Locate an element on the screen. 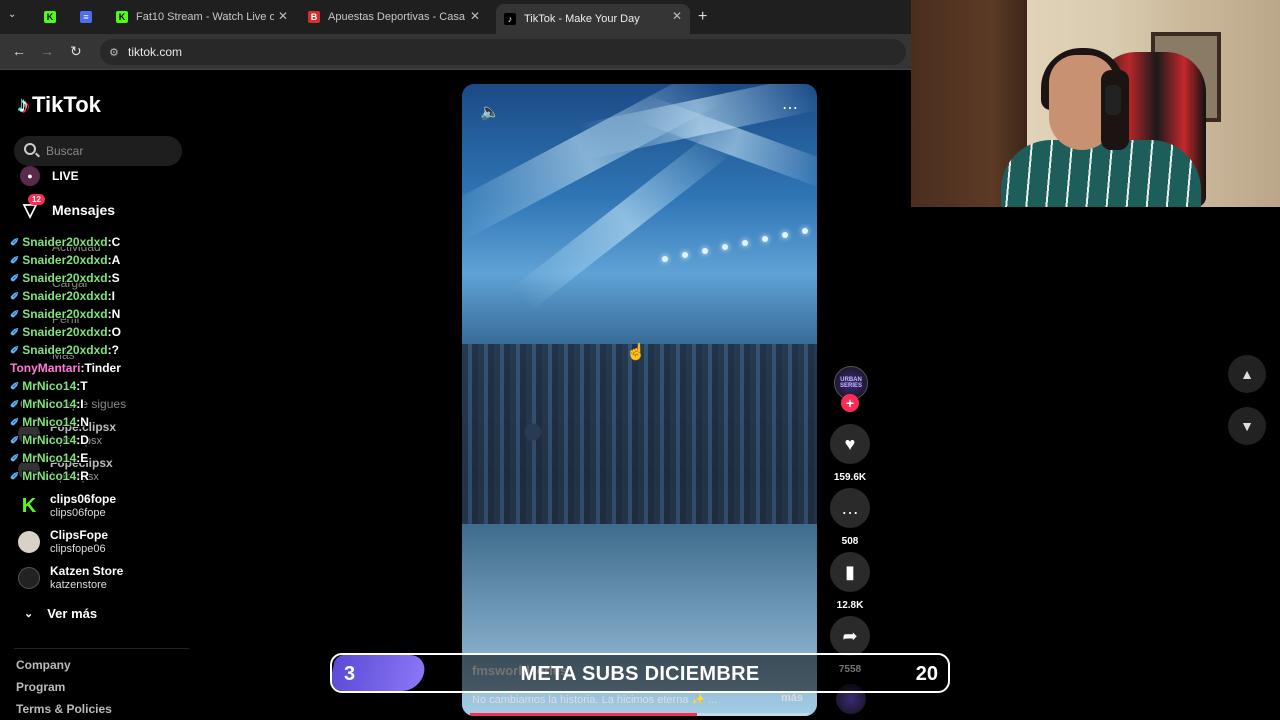 This screenshot has height=720, width=1280. sidebar-item-messages: ▽ 12 Mensajes is located at coordinates (67, 207).